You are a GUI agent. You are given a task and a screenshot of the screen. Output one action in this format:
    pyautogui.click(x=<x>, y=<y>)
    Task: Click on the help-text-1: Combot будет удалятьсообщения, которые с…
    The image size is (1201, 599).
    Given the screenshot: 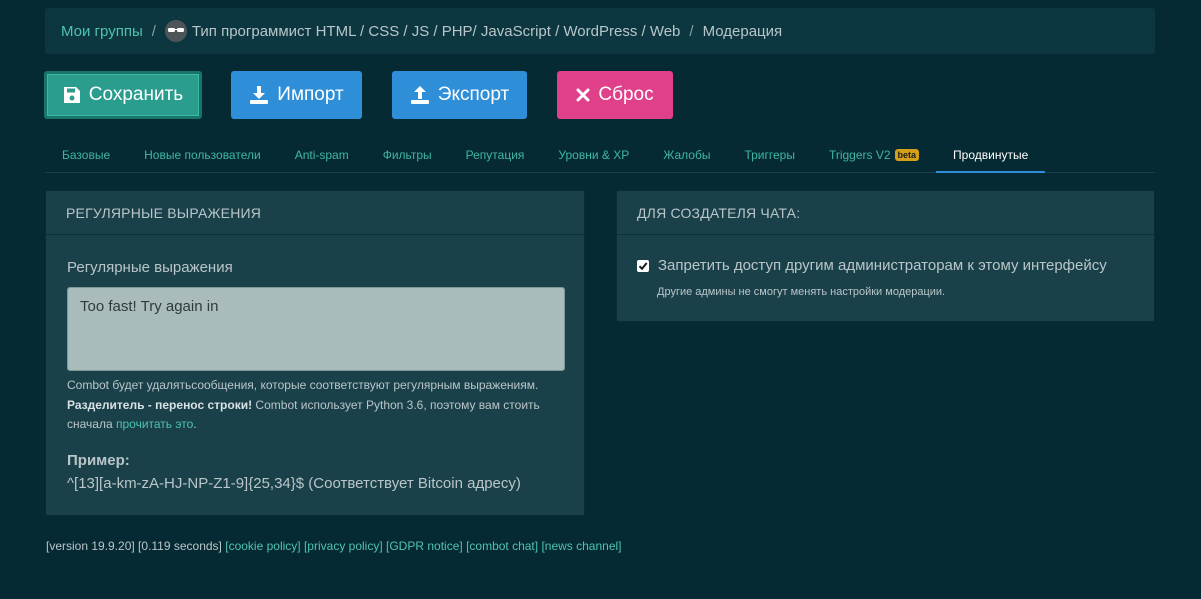 What is the action you would take?
    pyautogui.click(x=303, y=385)
    